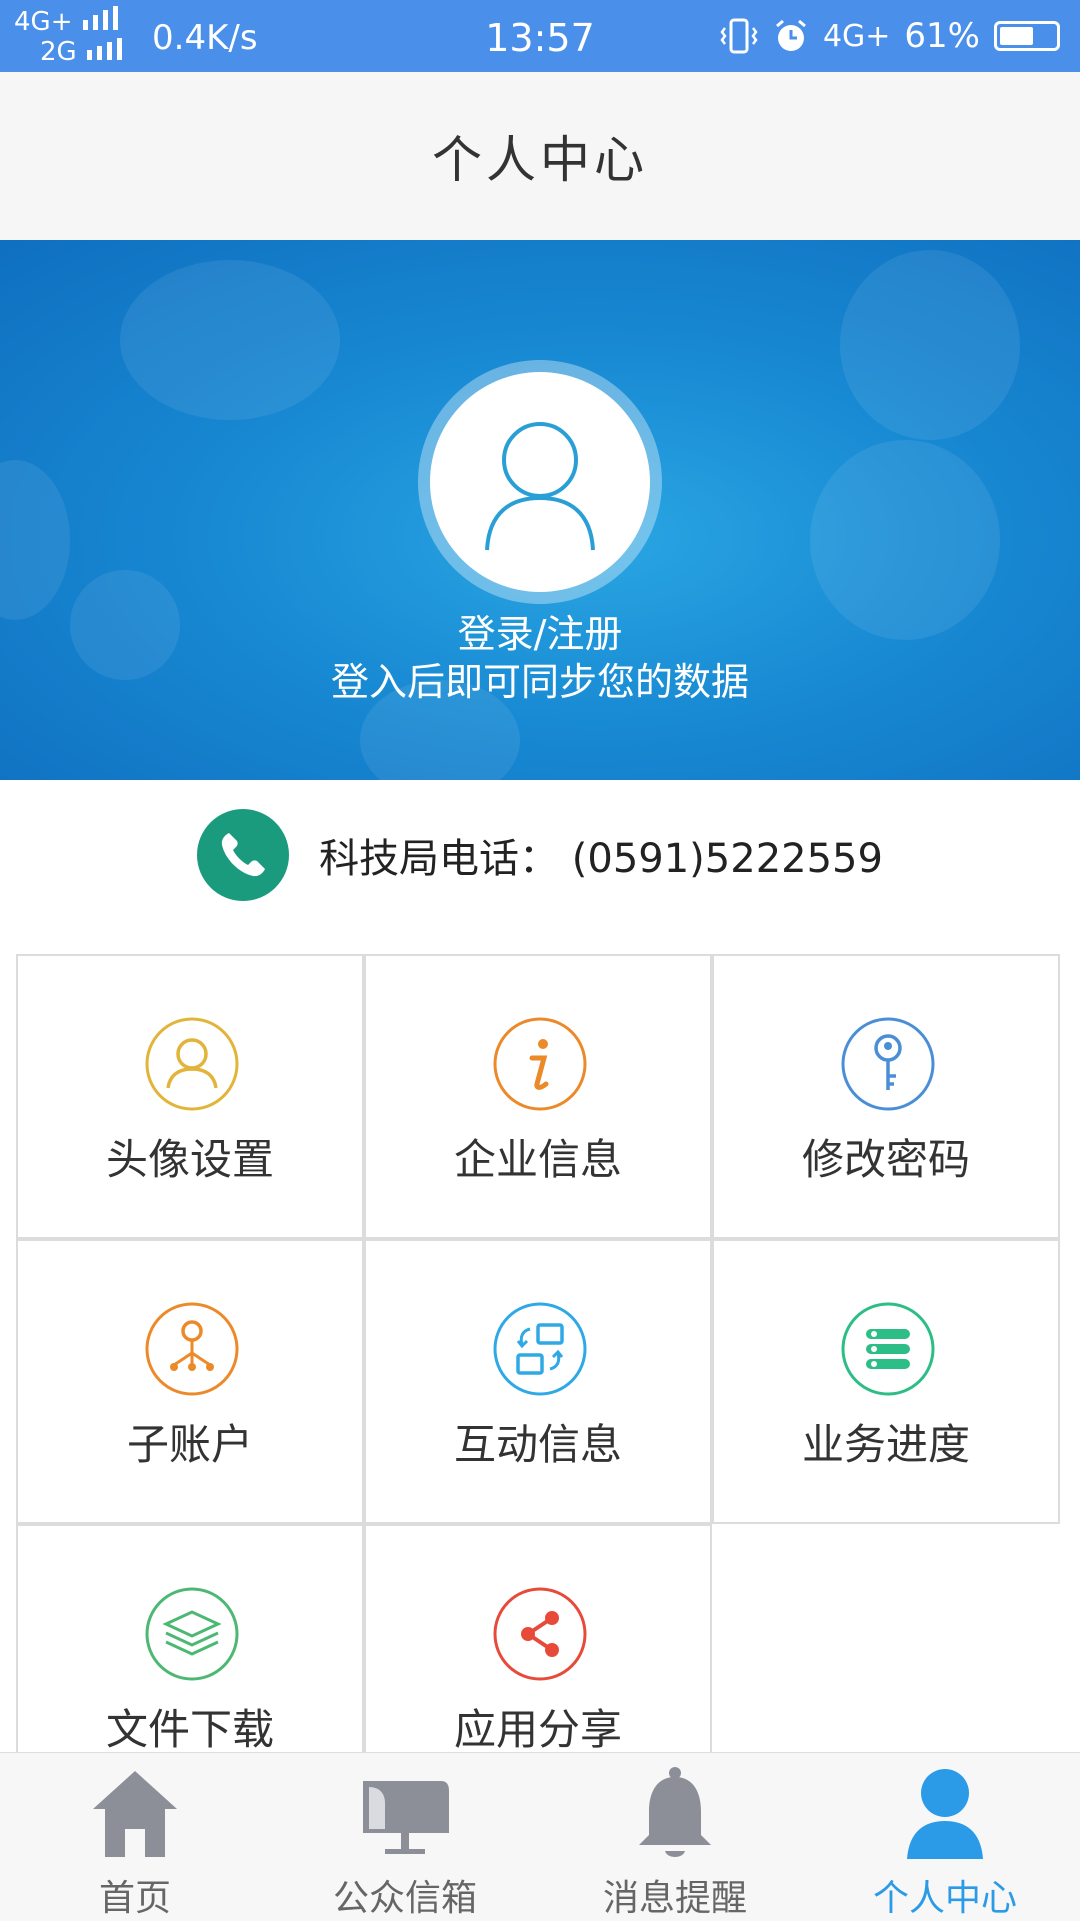 The height and width of the screenshot is (1921, 1080). I want to click on nav-label: 首页, so click(134, 1898).